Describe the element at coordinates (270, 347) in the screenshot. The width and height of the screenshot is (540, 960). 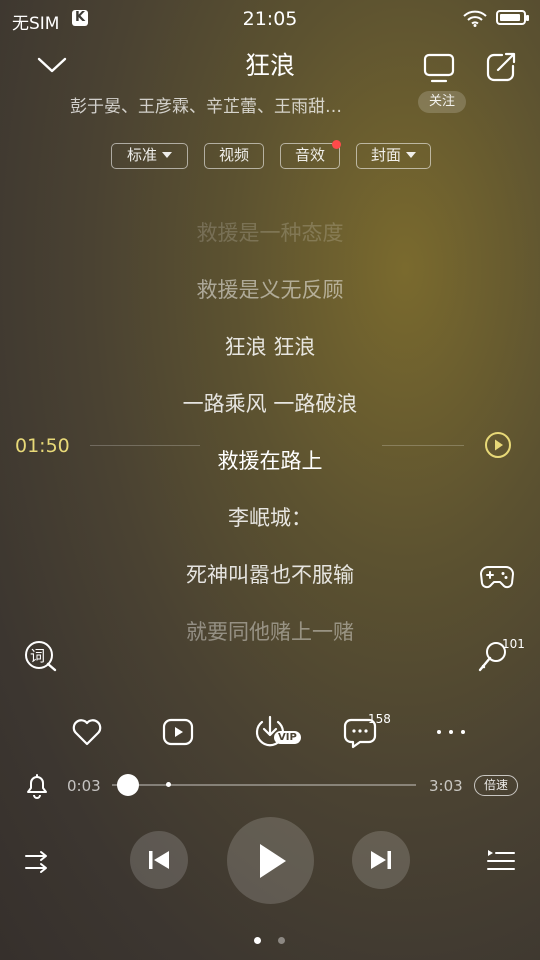
I see `lyric-line: 狂浪 狂浪` at that location.